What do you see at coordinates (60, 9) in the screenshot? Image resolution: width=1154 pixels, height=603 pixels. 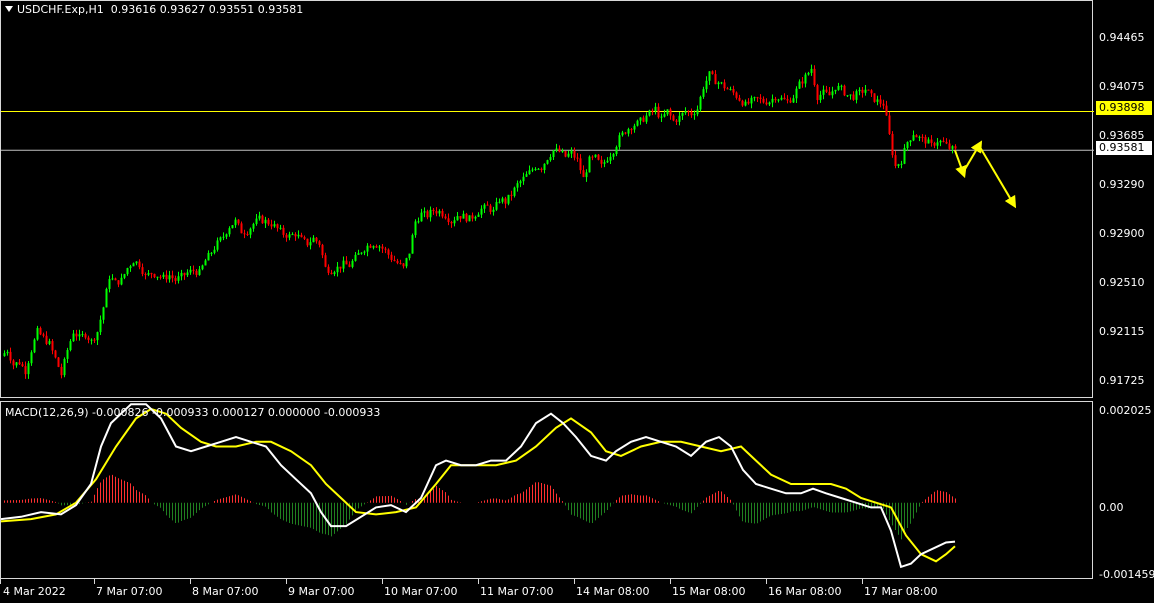 I see `symbol-label: USDCHF.Exp,H1` at bounding box center [60, 9].